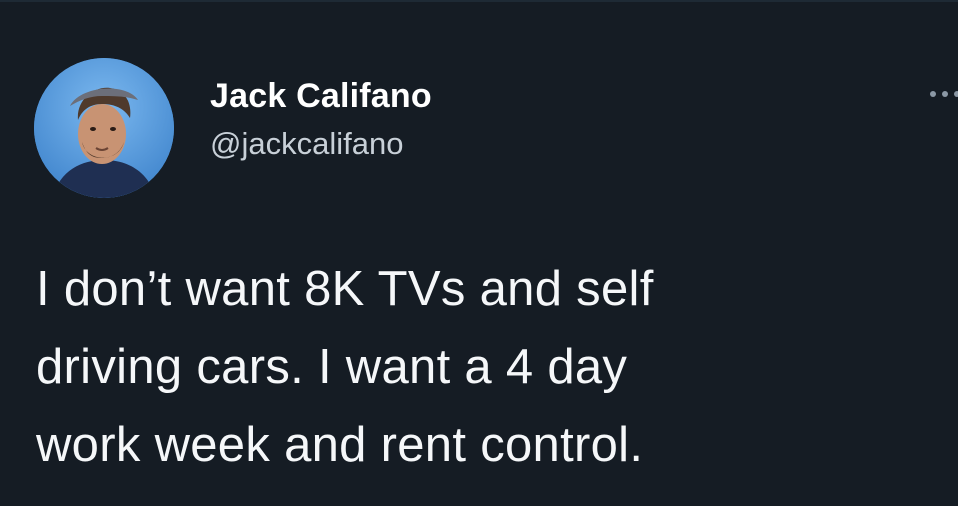  Describe the element at coordinates (332, 367) in the screenshot. I see `tweet-text-line: driving cars. I want a 4 day` at that location.